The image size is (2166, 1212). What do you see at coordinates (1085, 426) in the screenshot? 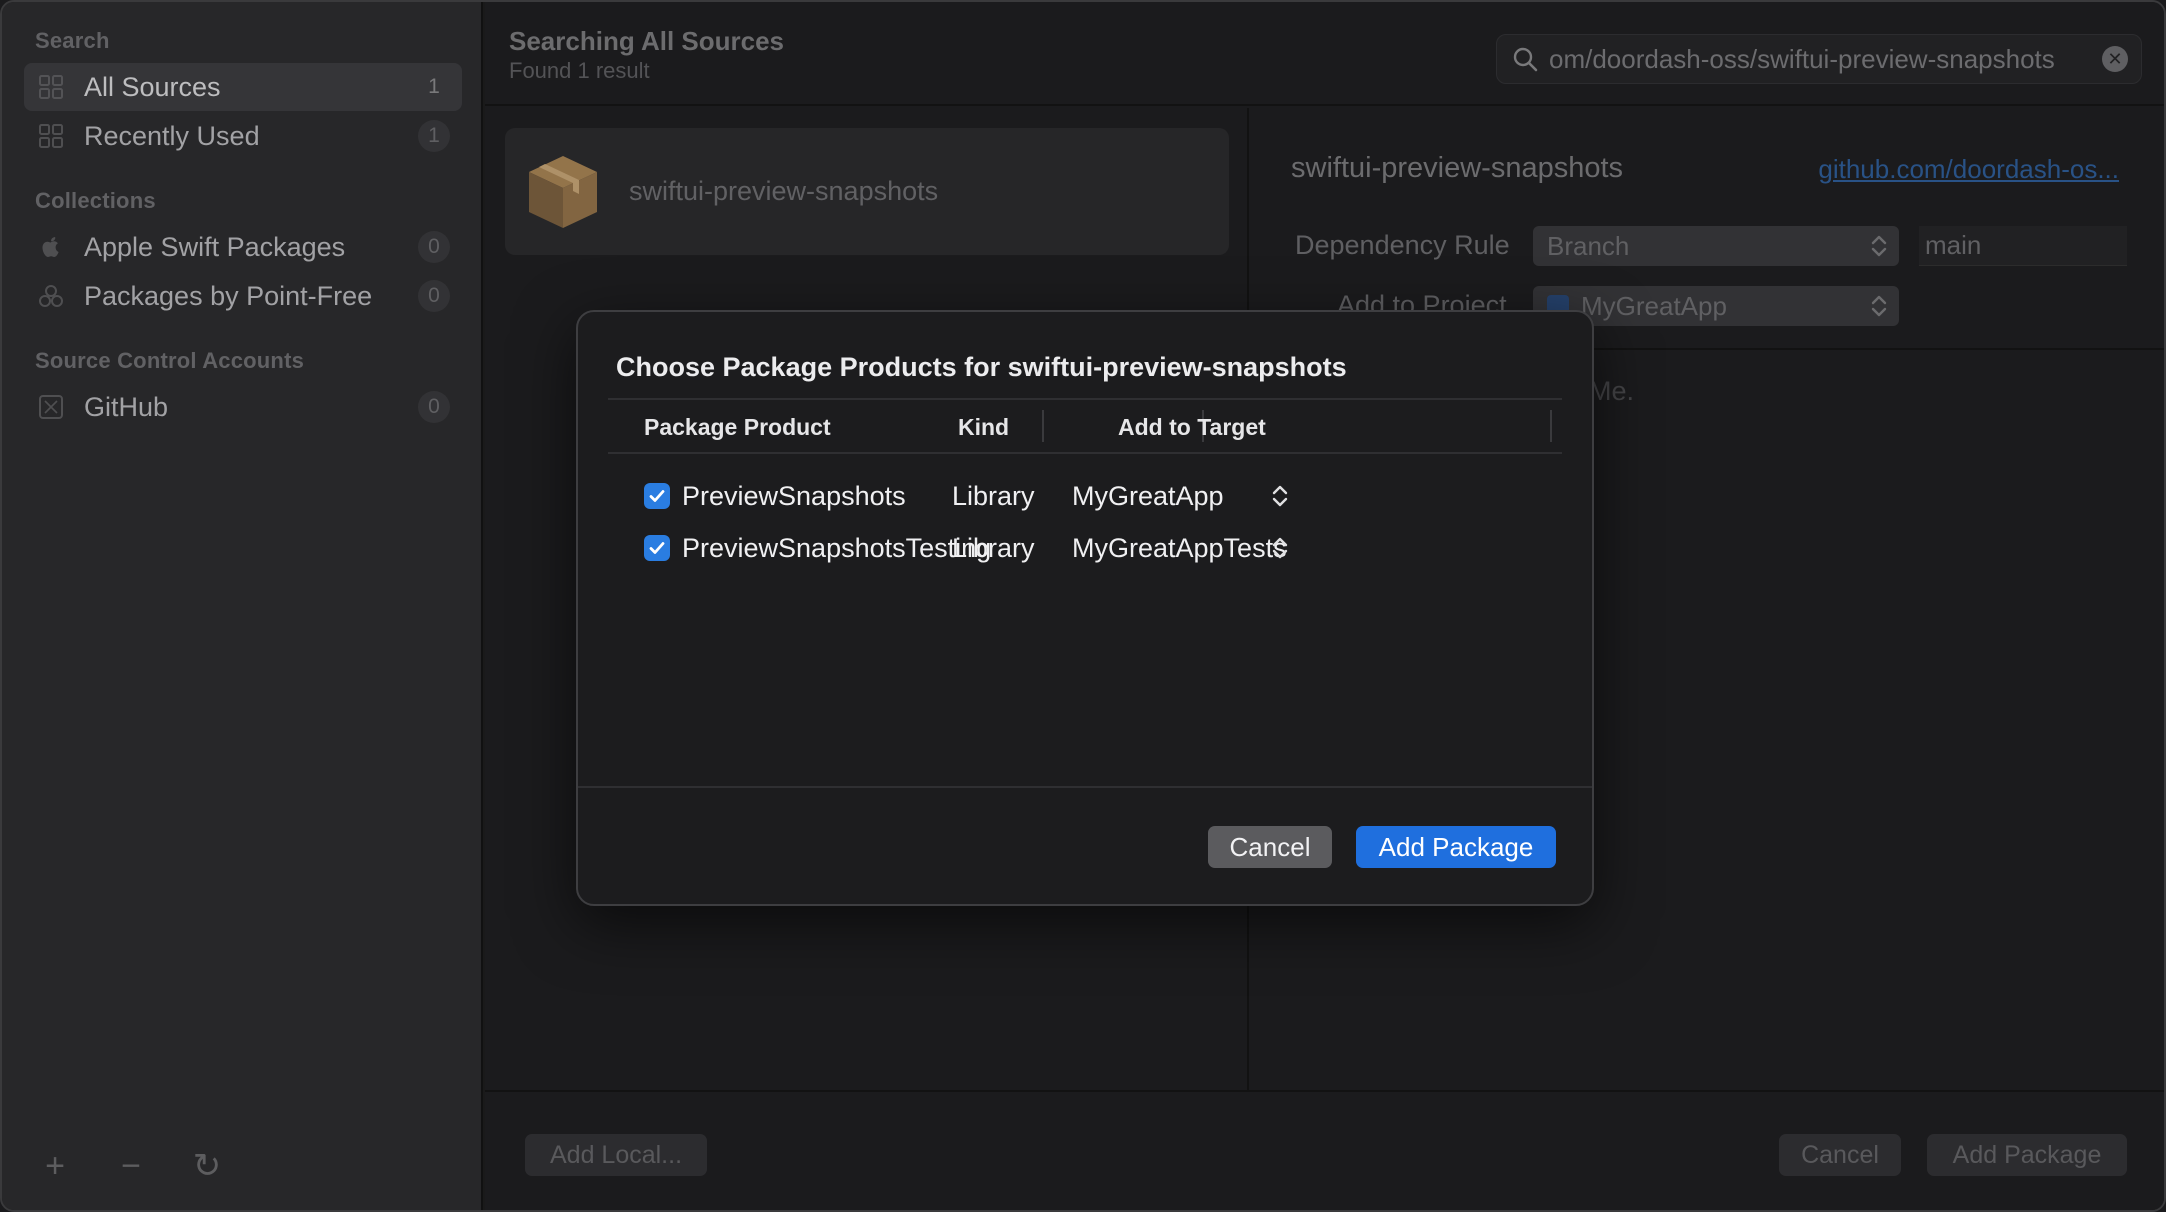
I see `table-header: Package Product Kind Add to Target` at bounding box center [1085, 426].